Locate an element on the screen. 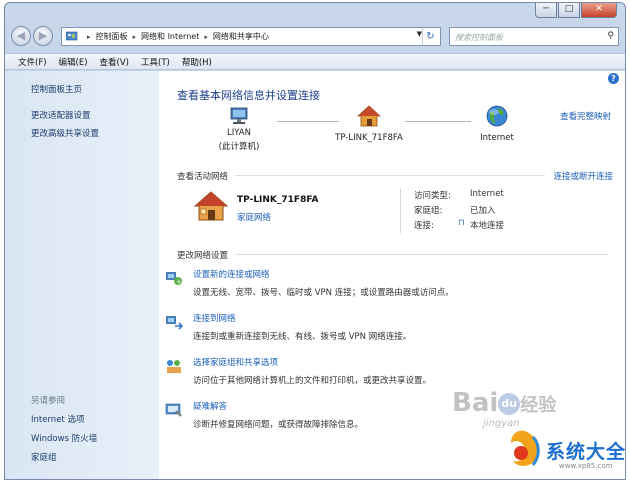  task-description: 诊断并修复网络问题，或获得故障排除信息。 is located at coordinates (278, 425).